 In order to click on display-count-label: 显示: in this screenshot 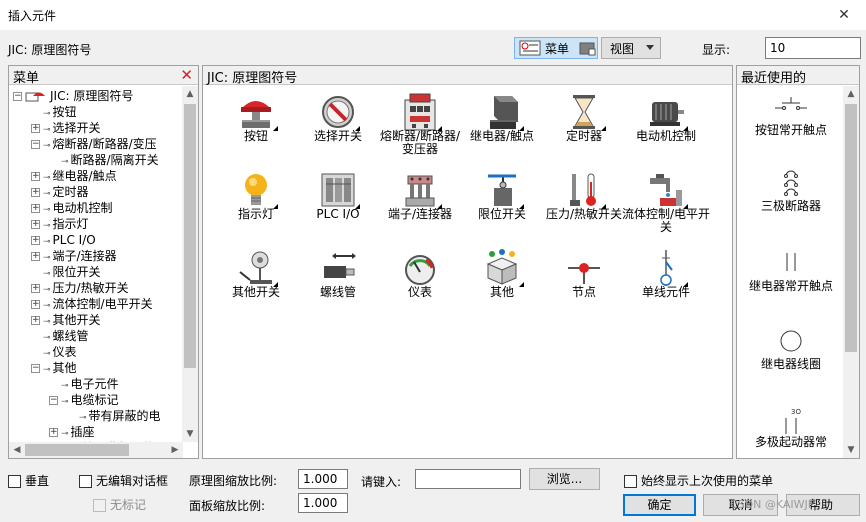, I will do `click(716, 50)`.